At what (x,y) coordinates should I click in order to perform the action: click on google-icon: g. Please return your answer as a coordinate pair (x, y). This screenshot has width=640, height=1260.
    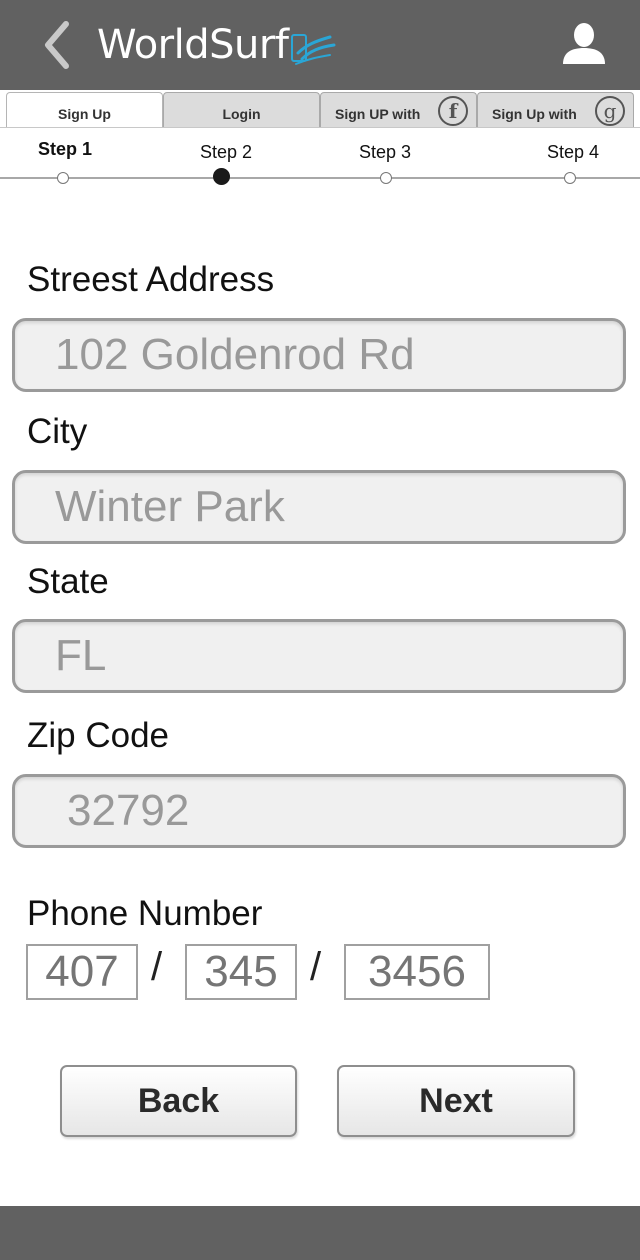
    Looking at the image, I should click on (610, 111).